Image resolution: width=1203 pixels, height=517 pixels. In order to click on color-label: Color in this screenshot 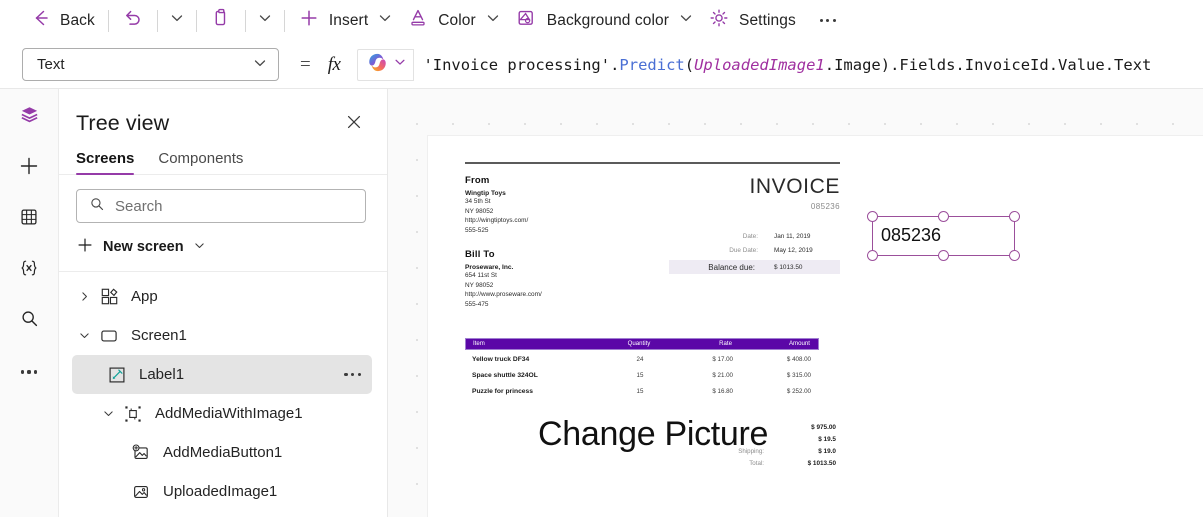, I will do `click(457, 20)`.